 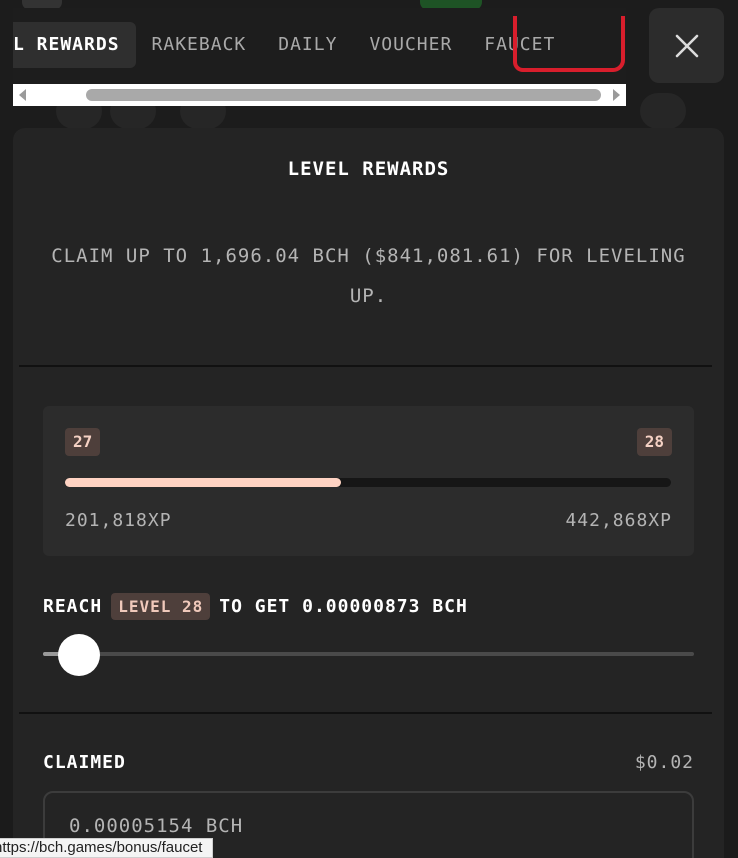 What do you see at coordinates (161, 606) in the screenshot?
I see `target-level-badge: LEVEL 28` at bounding box center [161, 606].